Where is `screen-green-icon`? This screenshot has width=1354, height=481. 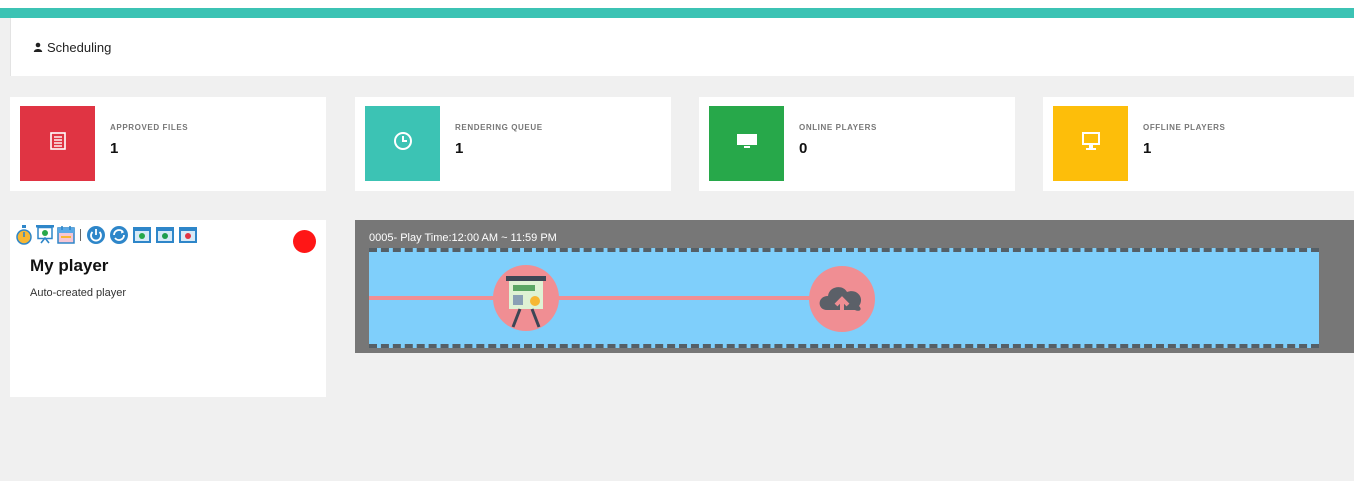
screen-green-icon is located at coordinates (142, 235).